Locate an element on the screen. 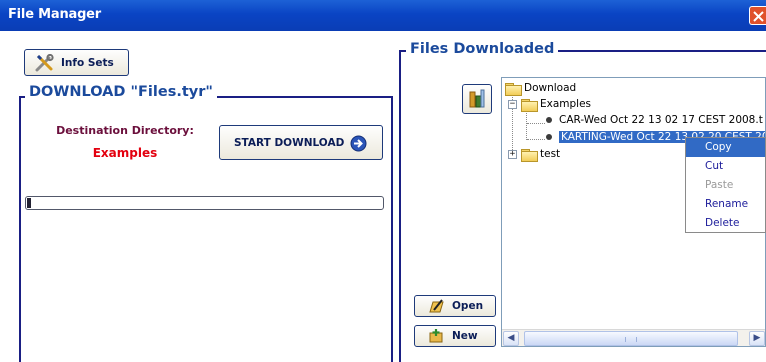  tree-horizontal-scrollbar: ◀ ▶ is located at coordinates (633, 337).